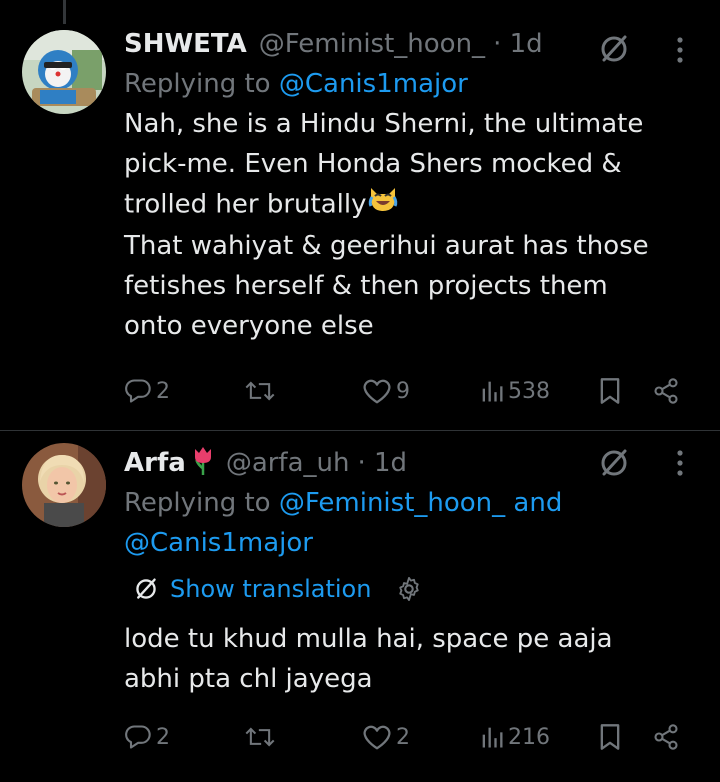  I want to click on action-bar: 2 2 216, so click(407, 737).